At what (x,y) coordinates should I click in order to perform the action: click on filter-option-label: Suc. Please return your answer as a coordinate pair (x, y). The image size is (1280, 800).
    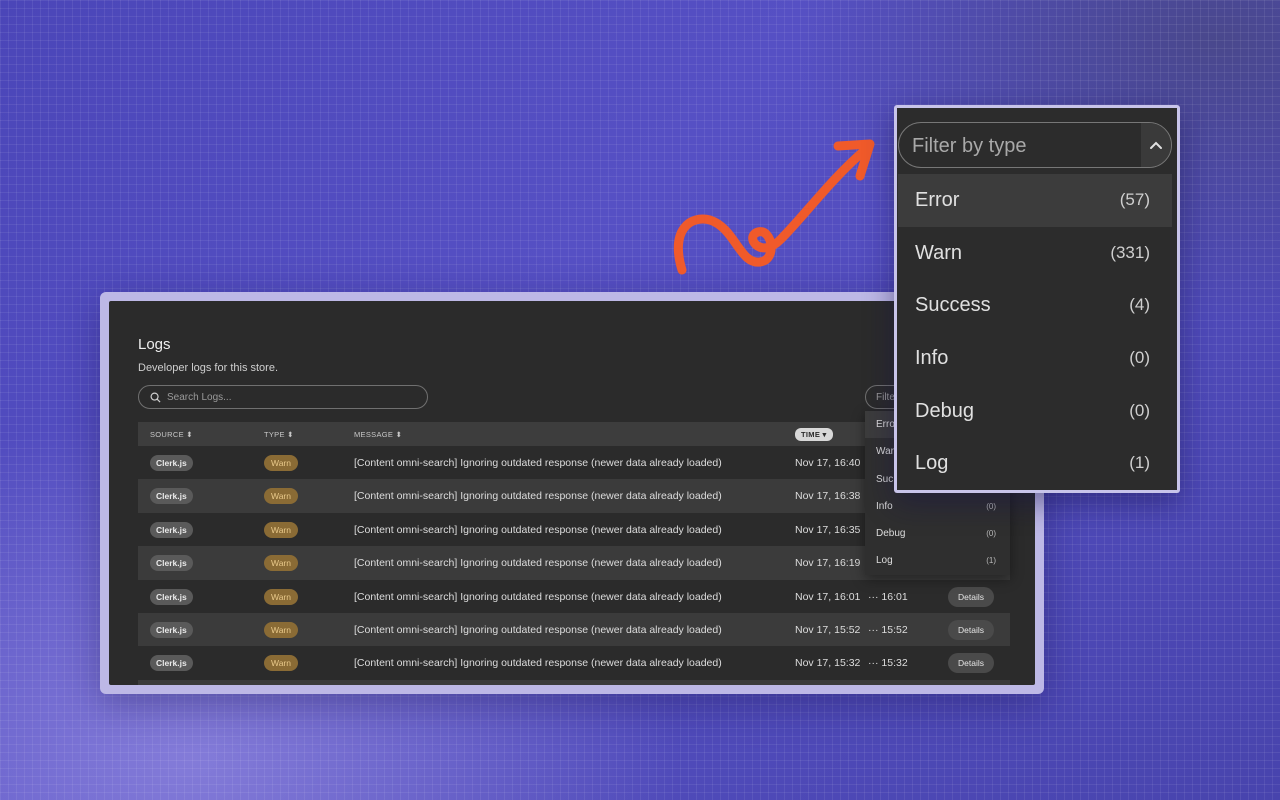
    Looking at the image, I should click on (885, 479).